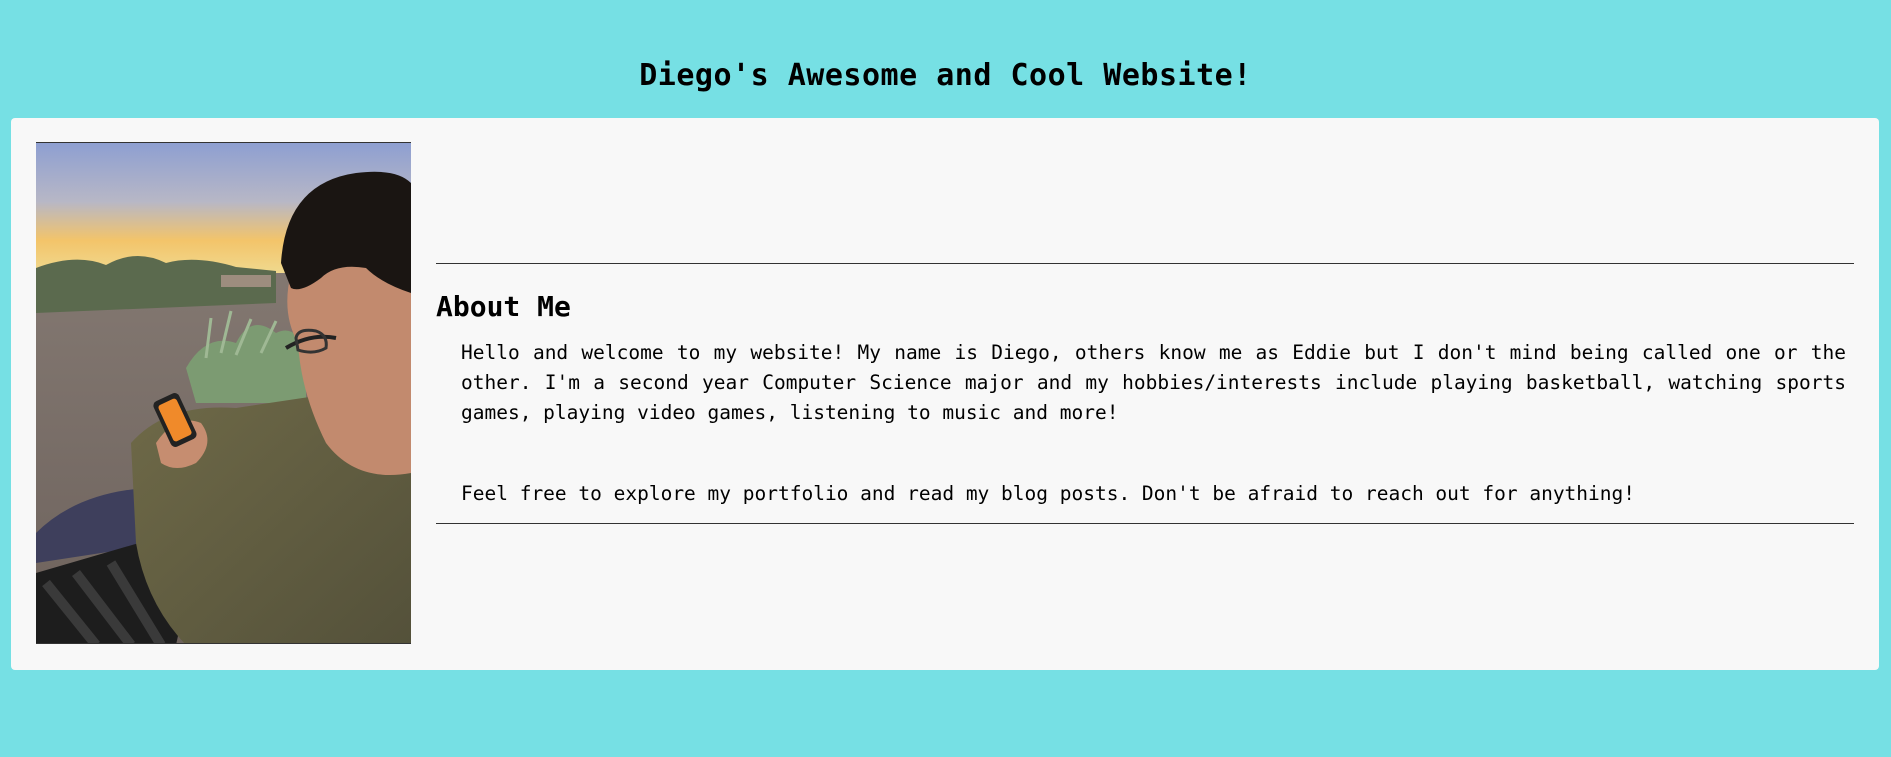 This screenshot has height=757, width=1891. What do you see at coordinates (223, 393) in the screenshot?
I see `profile-photo` at bounding box center [223, 393].